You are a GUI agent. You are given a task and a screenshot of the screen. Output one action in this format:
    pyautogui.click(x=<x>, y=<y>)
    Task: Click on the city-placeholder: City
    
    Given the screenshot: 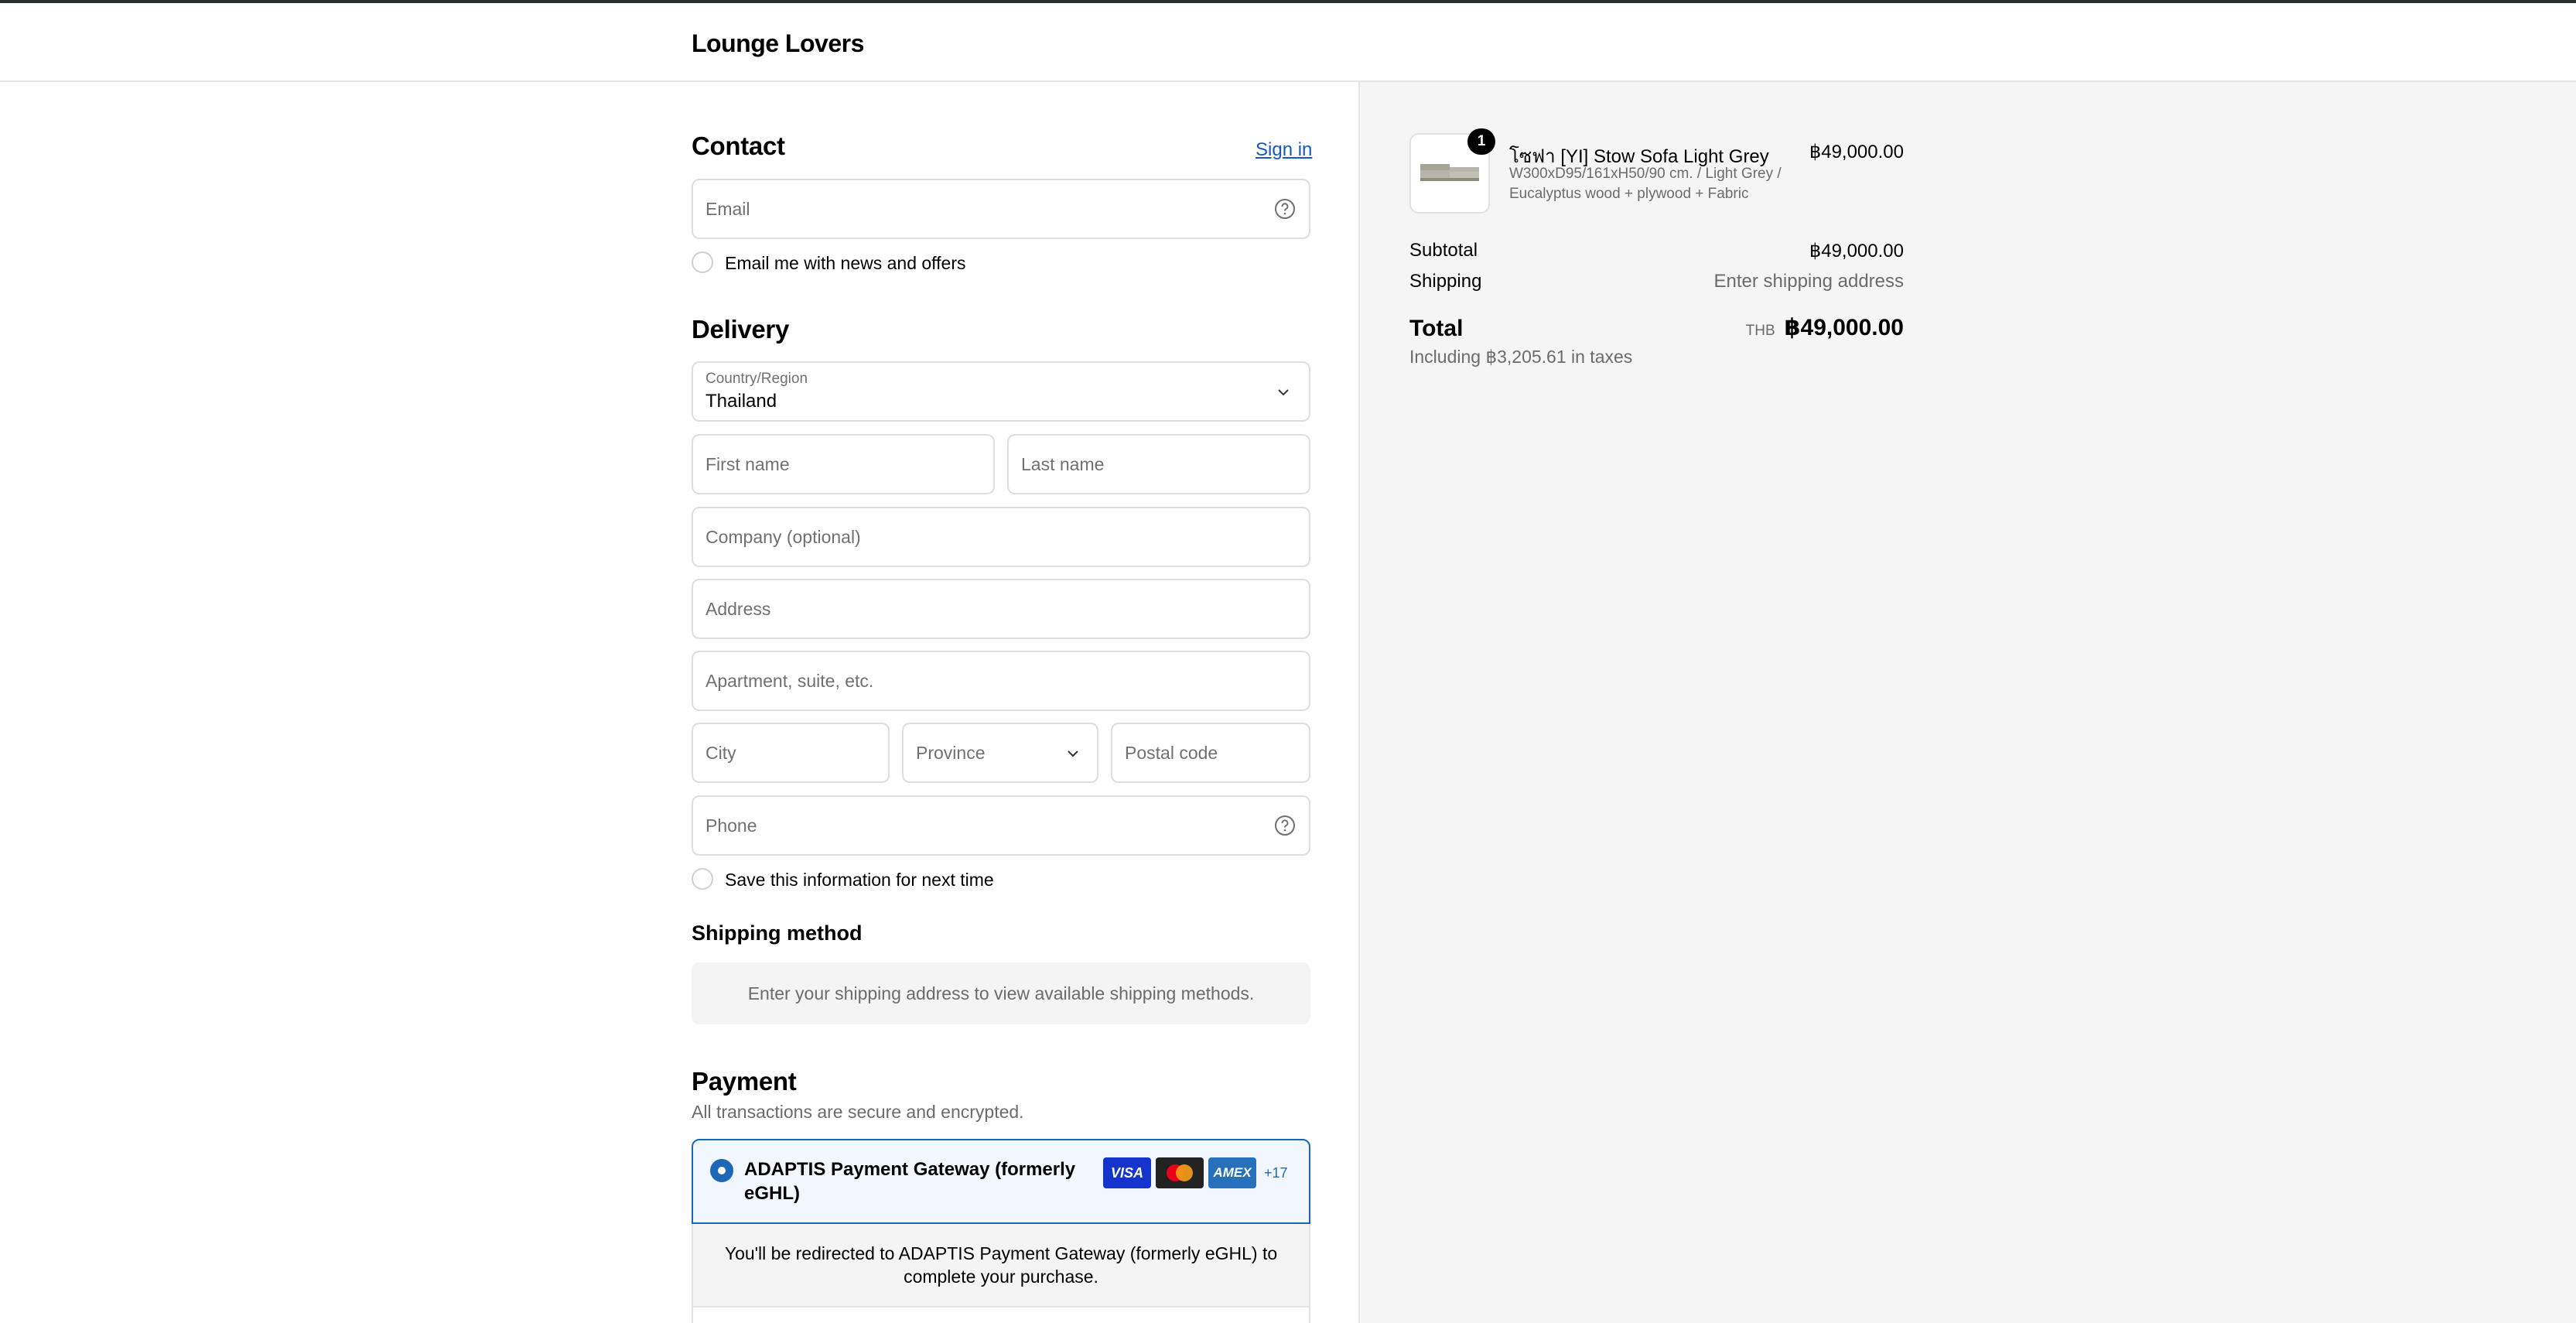 What is the action you would take?
    pyautogui.click(x=720, y=753)
    